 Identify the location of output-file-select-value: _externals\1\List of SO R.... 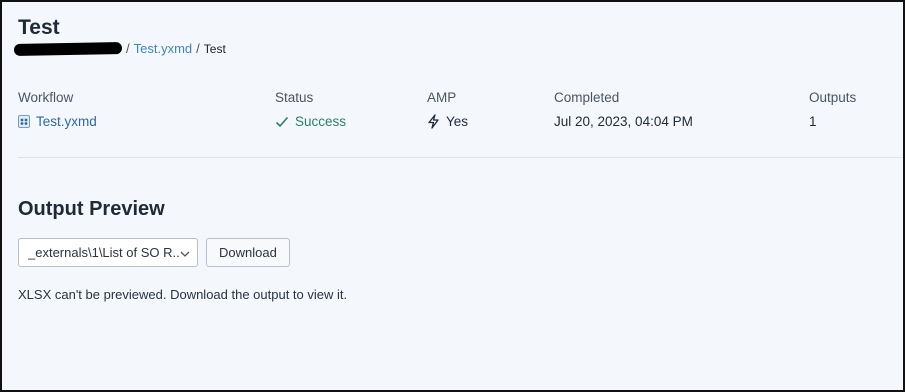
(104, 252).